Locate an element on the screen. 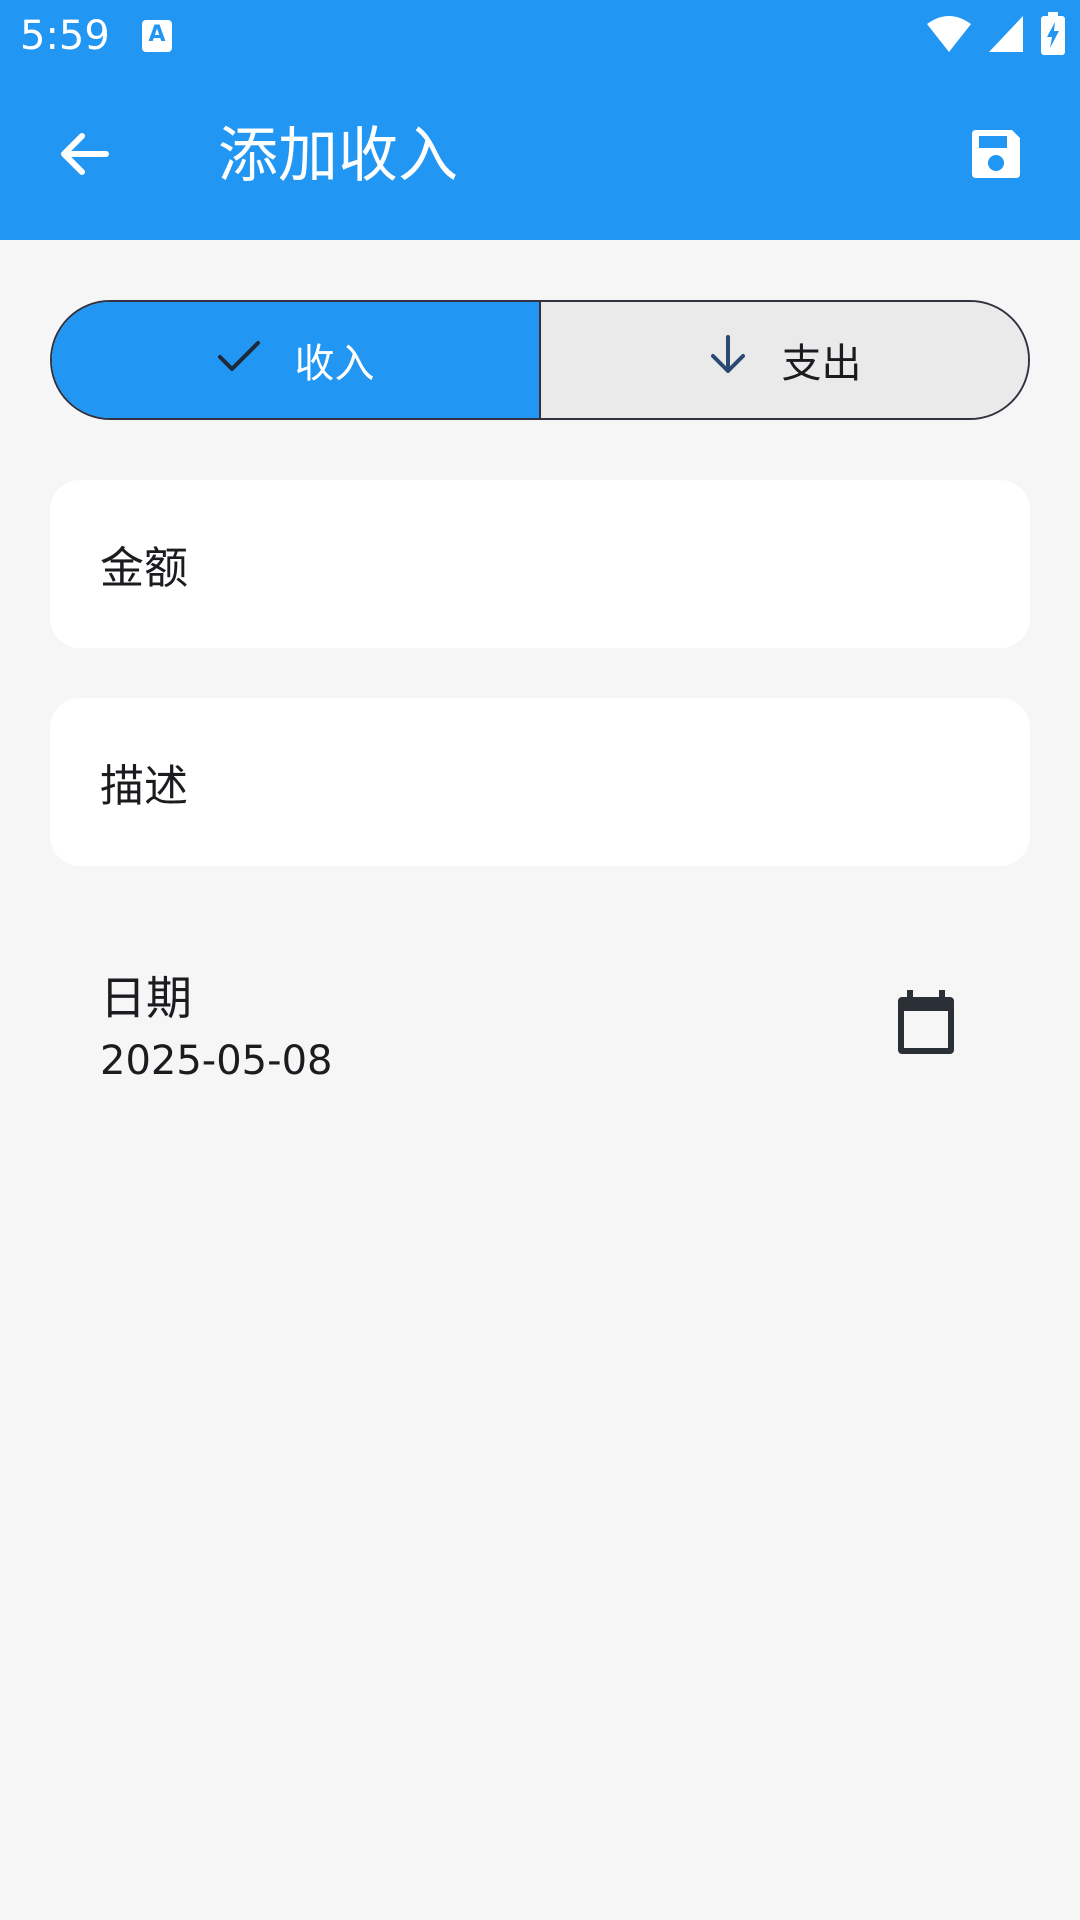 The height and width of the screenshot is (1920, 1080). app-header: 5:59 A 添加收入 is located at coordinates (540, 120).